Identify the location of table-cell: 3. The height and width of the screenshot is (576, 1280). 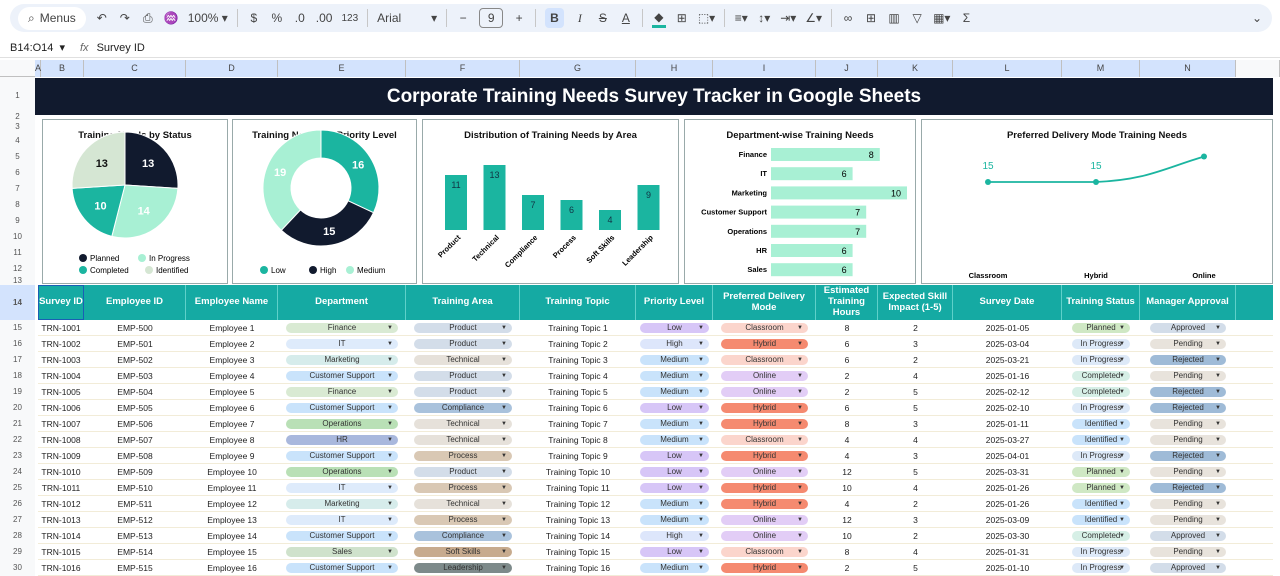
(915, 344).